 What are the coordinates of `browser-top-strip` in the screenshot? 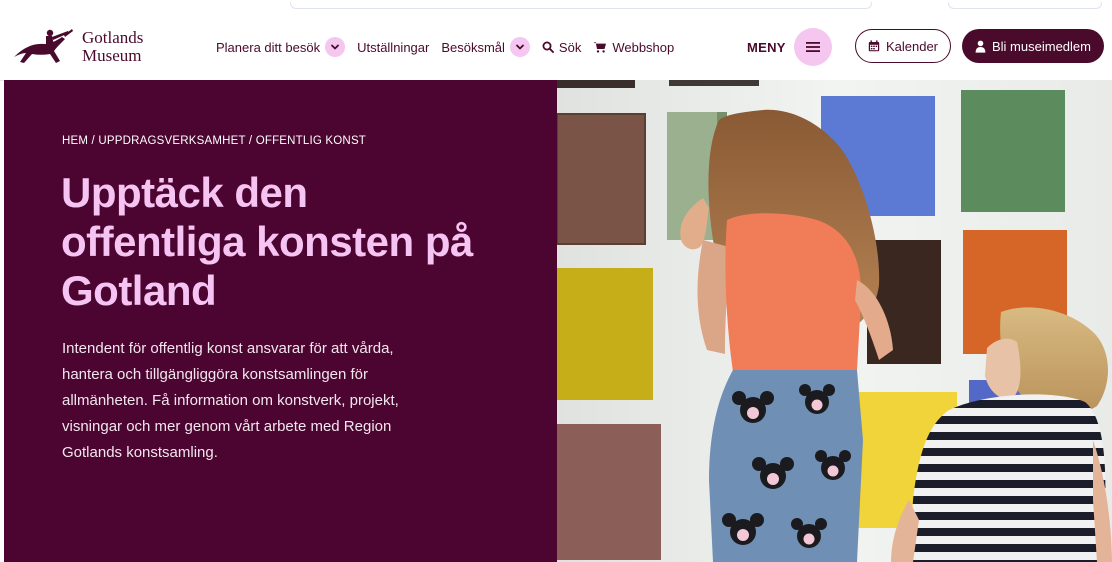 It's located at (556, 7).